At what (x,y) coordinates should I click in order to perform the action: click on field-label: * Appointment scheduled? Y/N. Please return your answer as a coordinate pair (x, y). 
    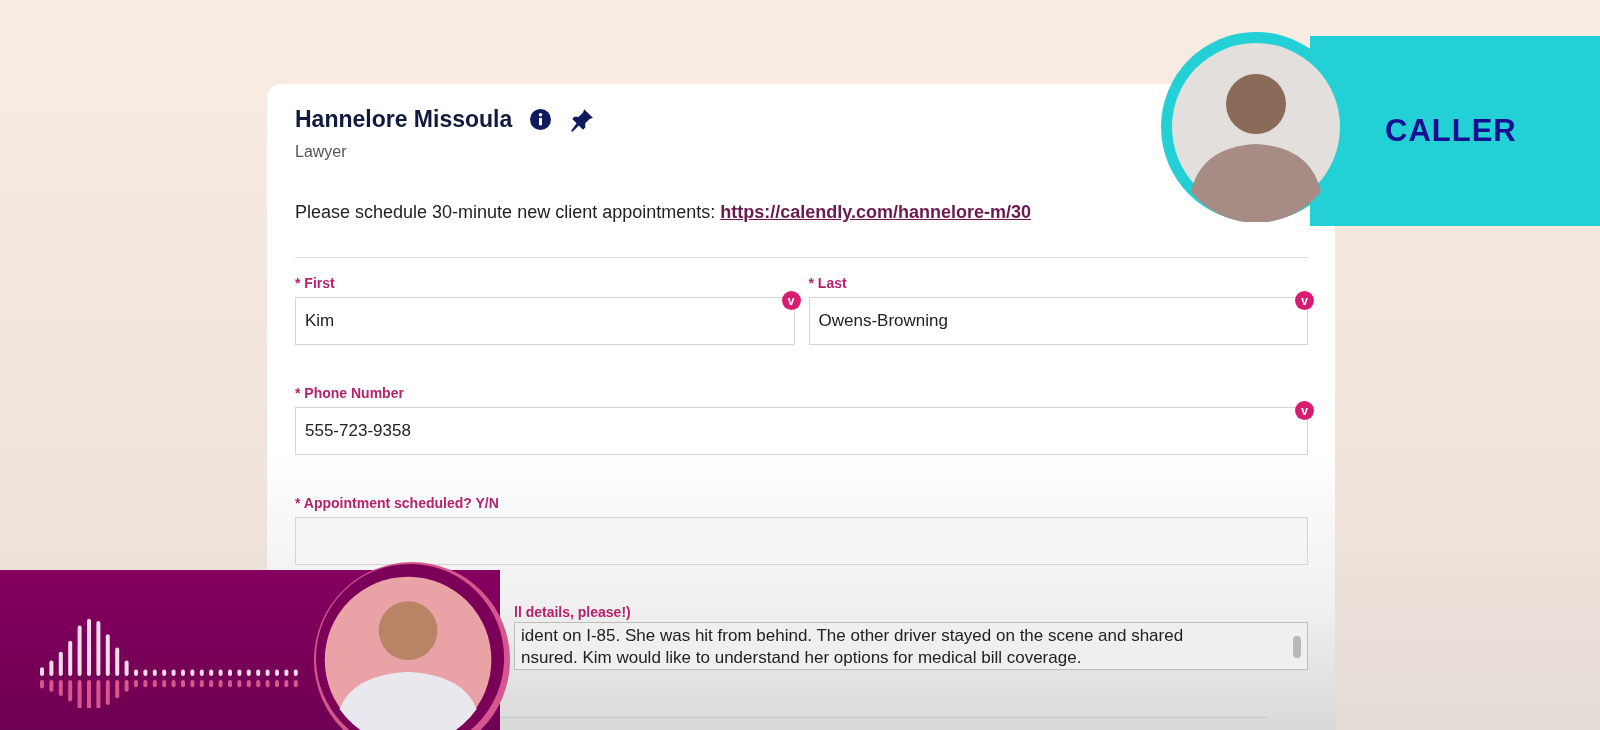
    Looking at the image, I should click on (397, 503).